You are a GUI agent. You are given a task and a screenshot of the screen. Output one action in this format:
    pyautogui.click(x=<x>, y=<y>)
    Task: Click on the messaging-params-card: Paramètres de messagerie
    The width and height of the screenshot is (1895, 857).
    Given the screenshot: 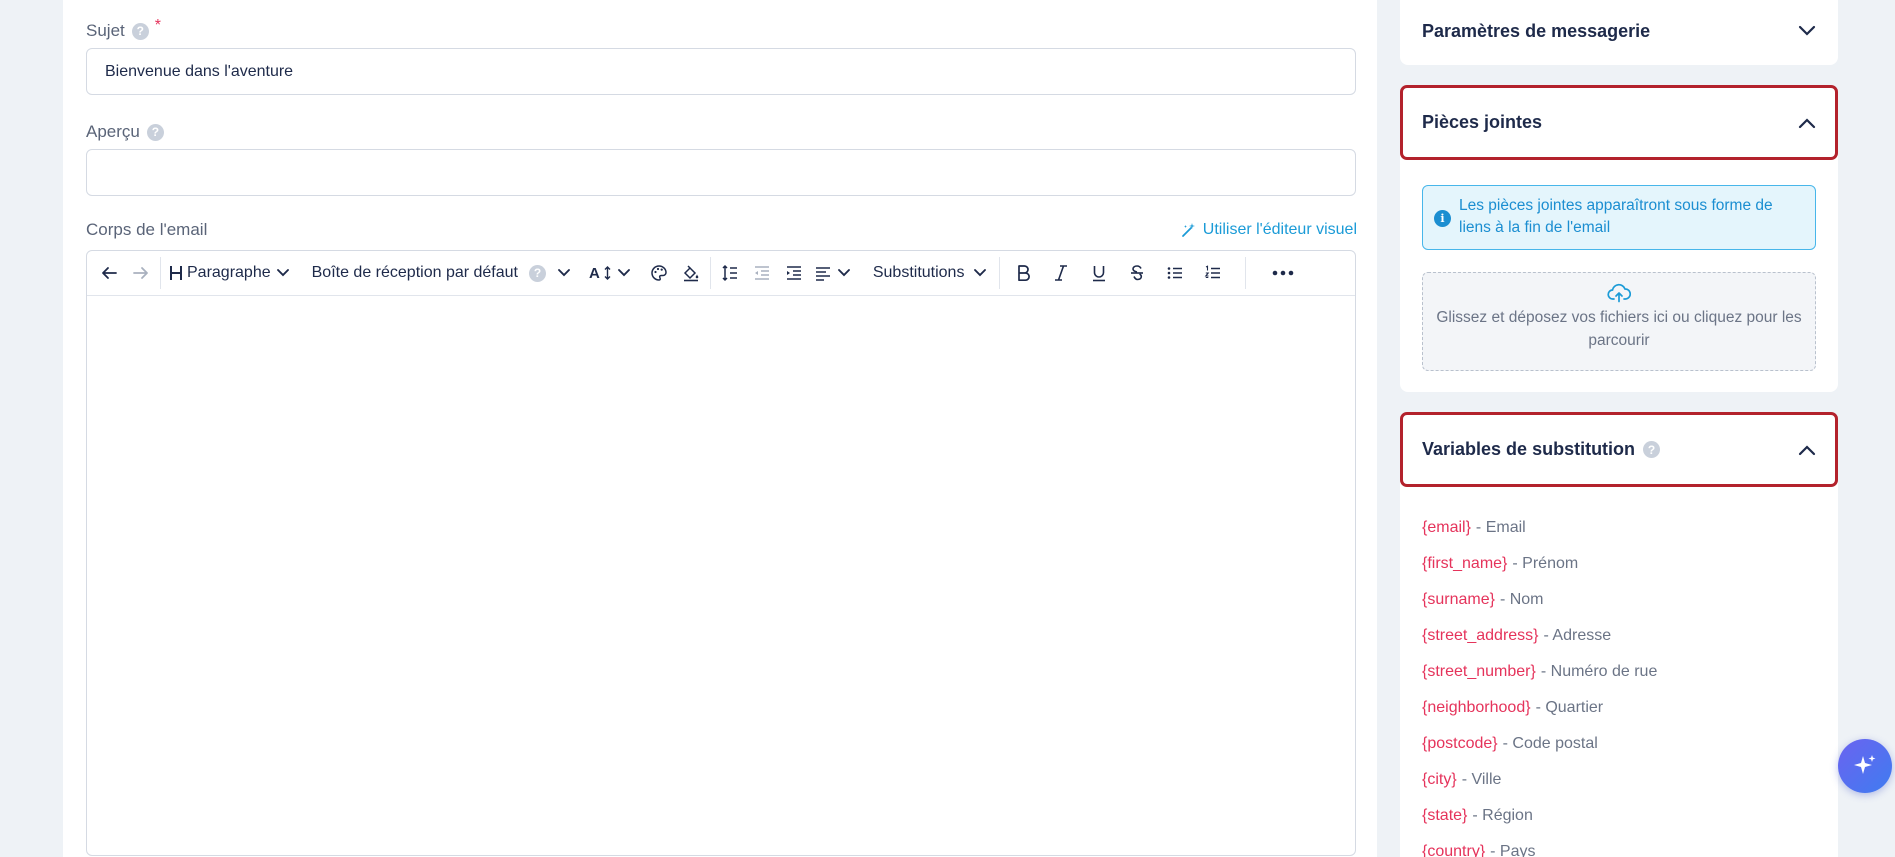 What is the action you would take?
    pyautogui.click(x=1619, y=32)
    